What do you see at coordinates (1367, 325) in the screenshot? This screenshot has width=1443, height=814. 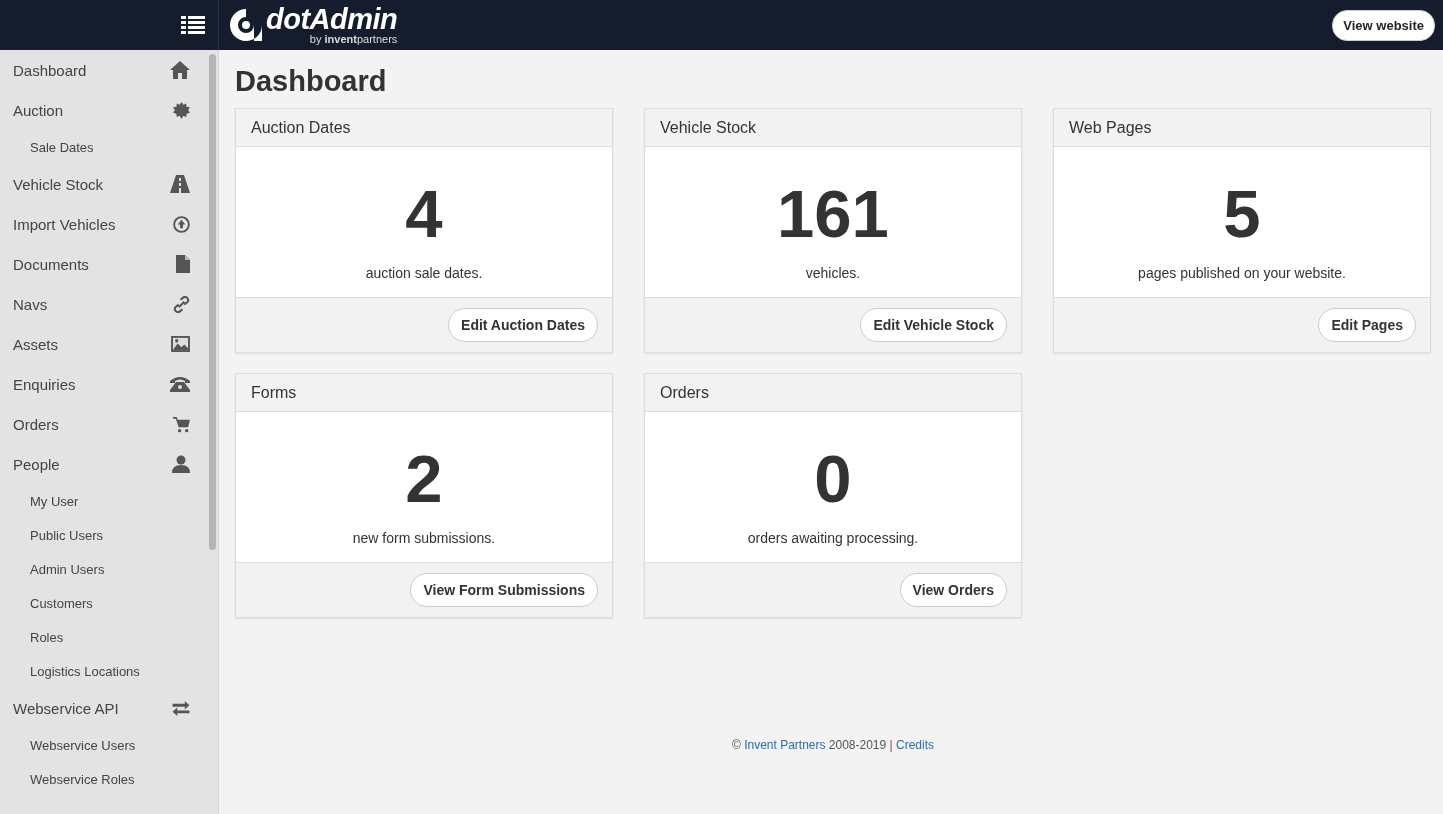 I see `card-action-button: Edit Pages` at bounding box center [1367, 325].